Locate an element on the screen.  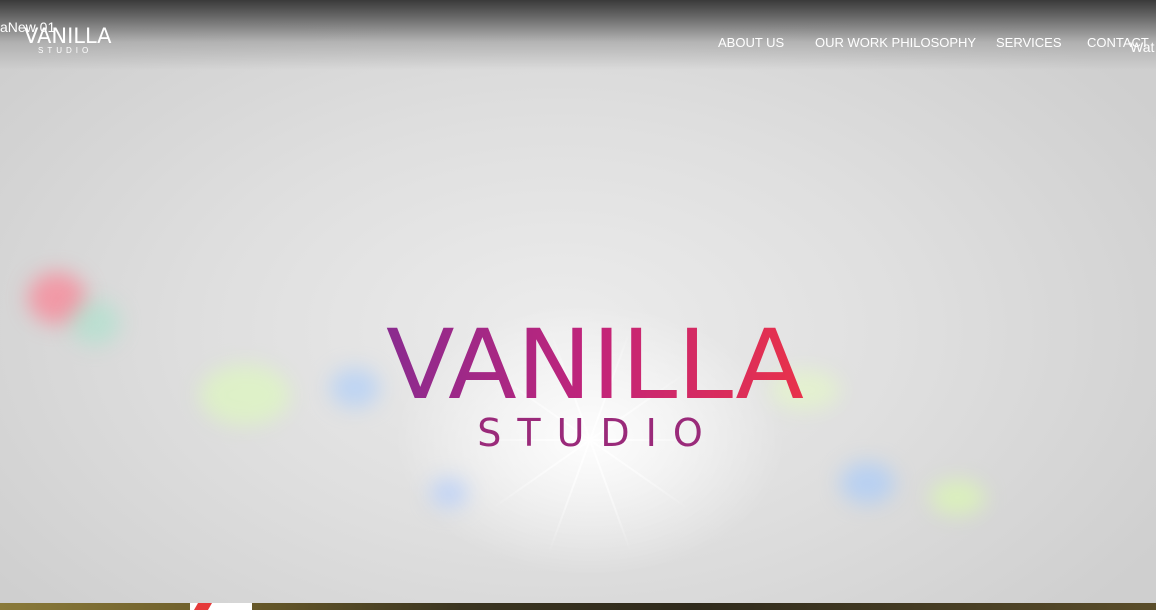
hero-logo-sub: STUDIO is located at coordinates (598, 433).